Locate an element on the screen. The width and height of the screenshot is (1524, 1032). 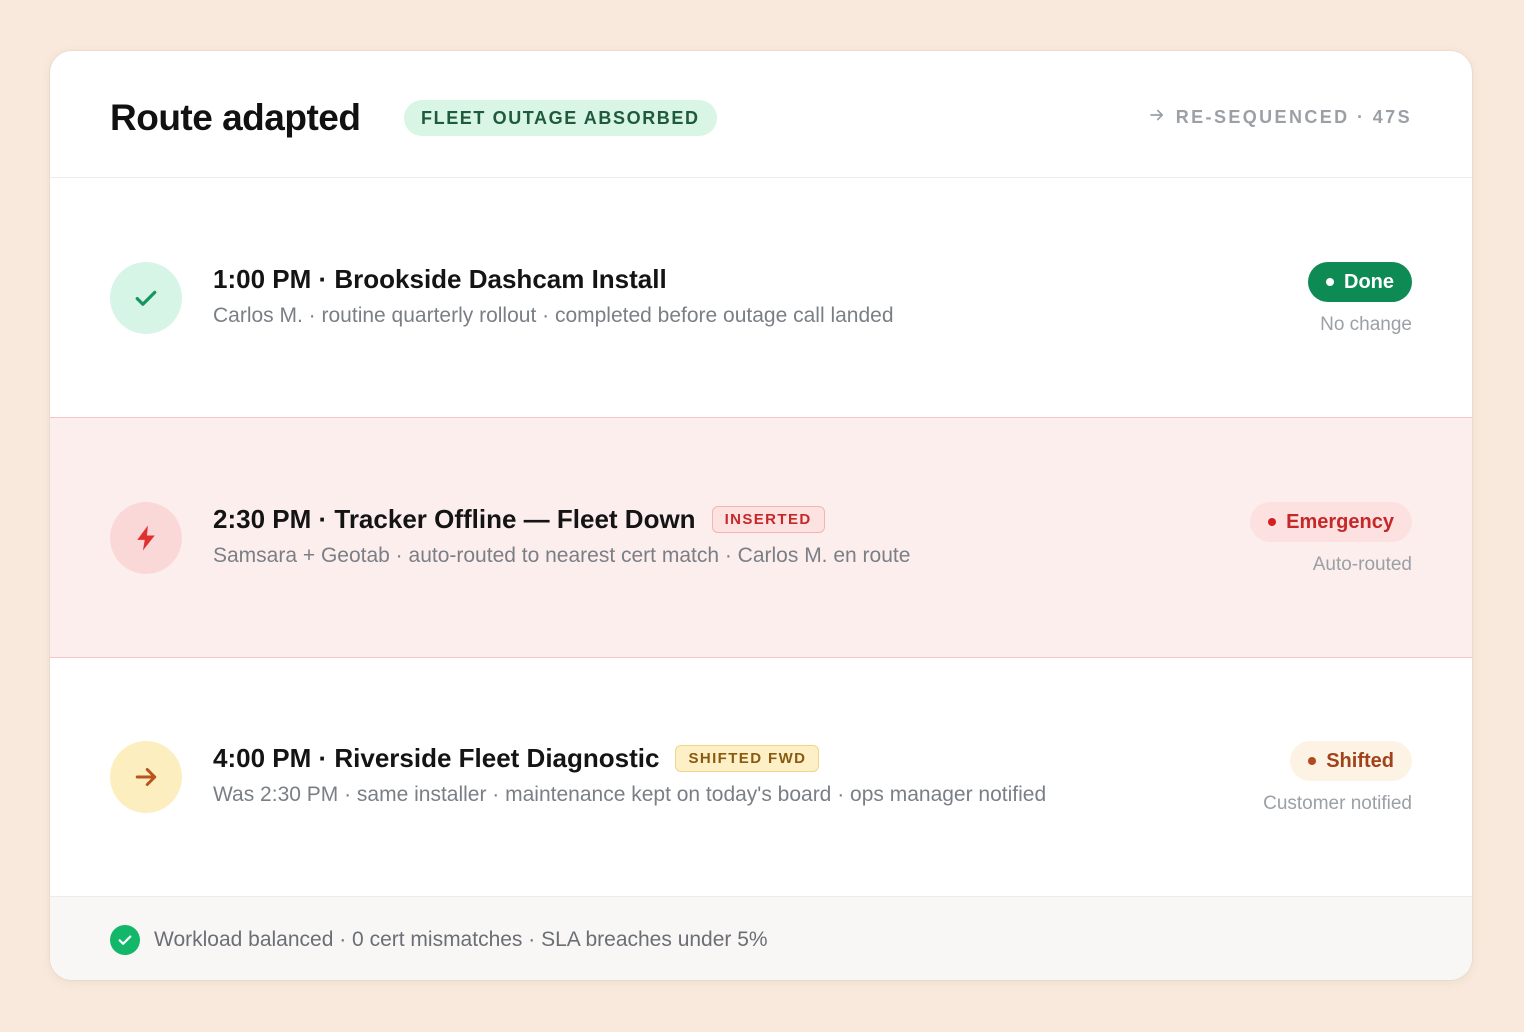
status-label: Done is located at coordinates (1369, 281).